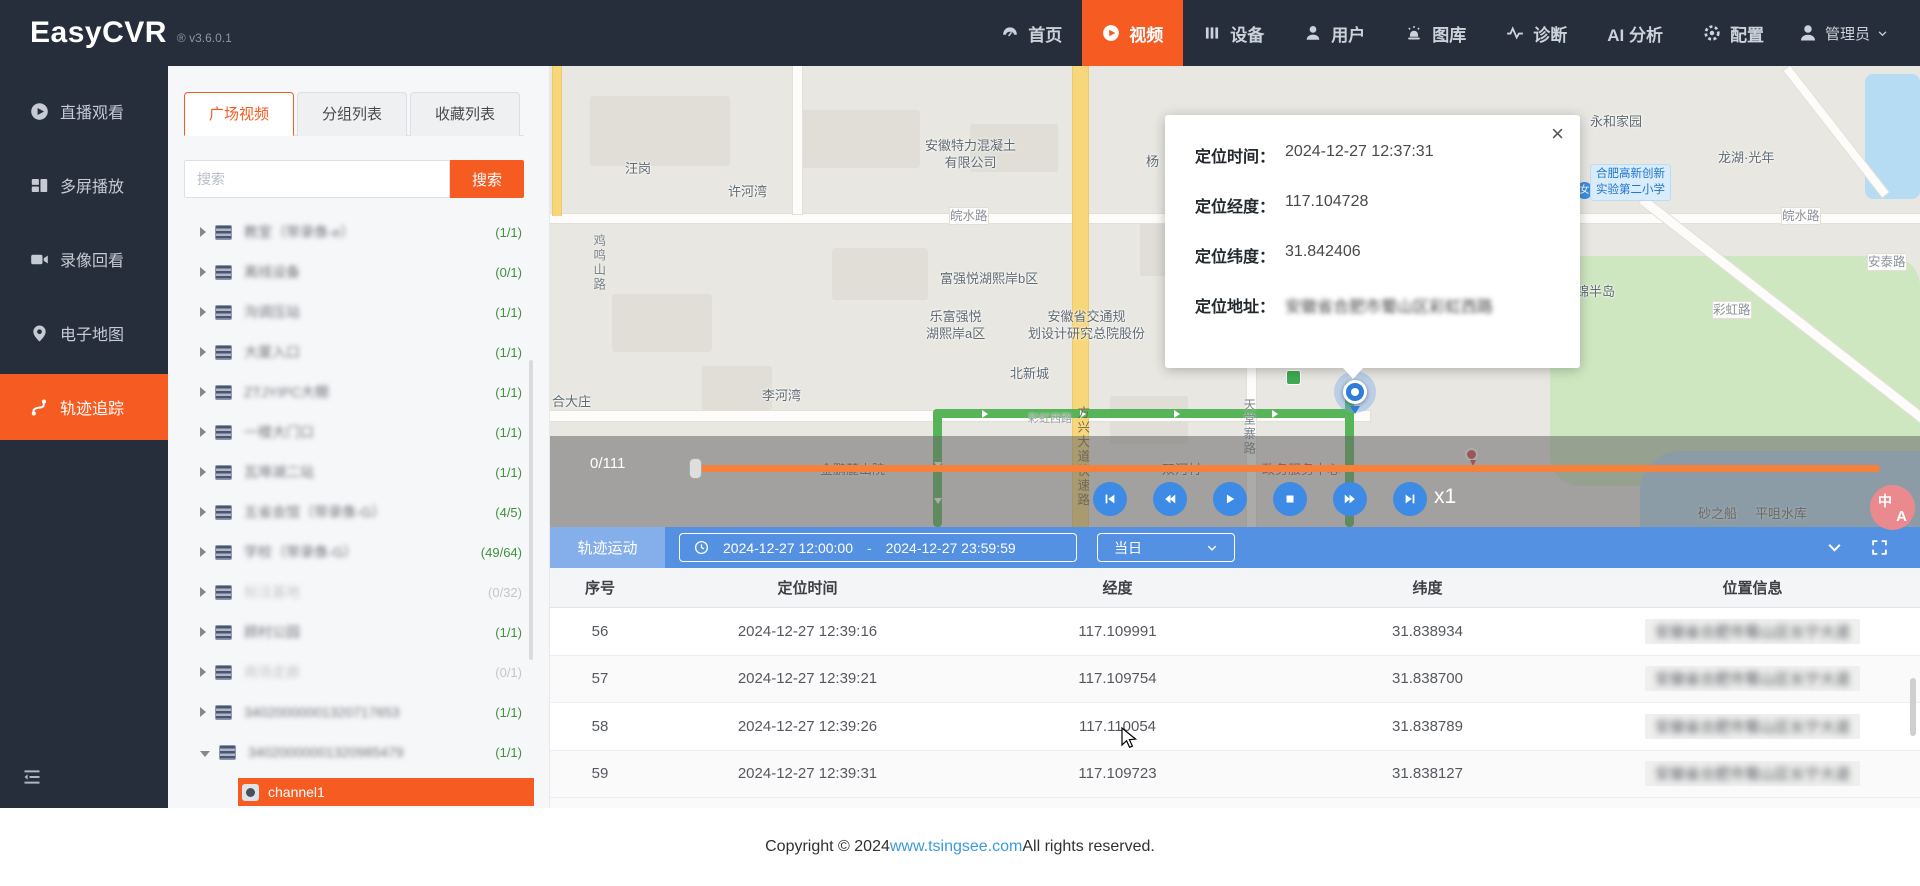  Describe the element at coordinates (1350, 499) in the screenshot. I see `fast-forward-button` at that location.